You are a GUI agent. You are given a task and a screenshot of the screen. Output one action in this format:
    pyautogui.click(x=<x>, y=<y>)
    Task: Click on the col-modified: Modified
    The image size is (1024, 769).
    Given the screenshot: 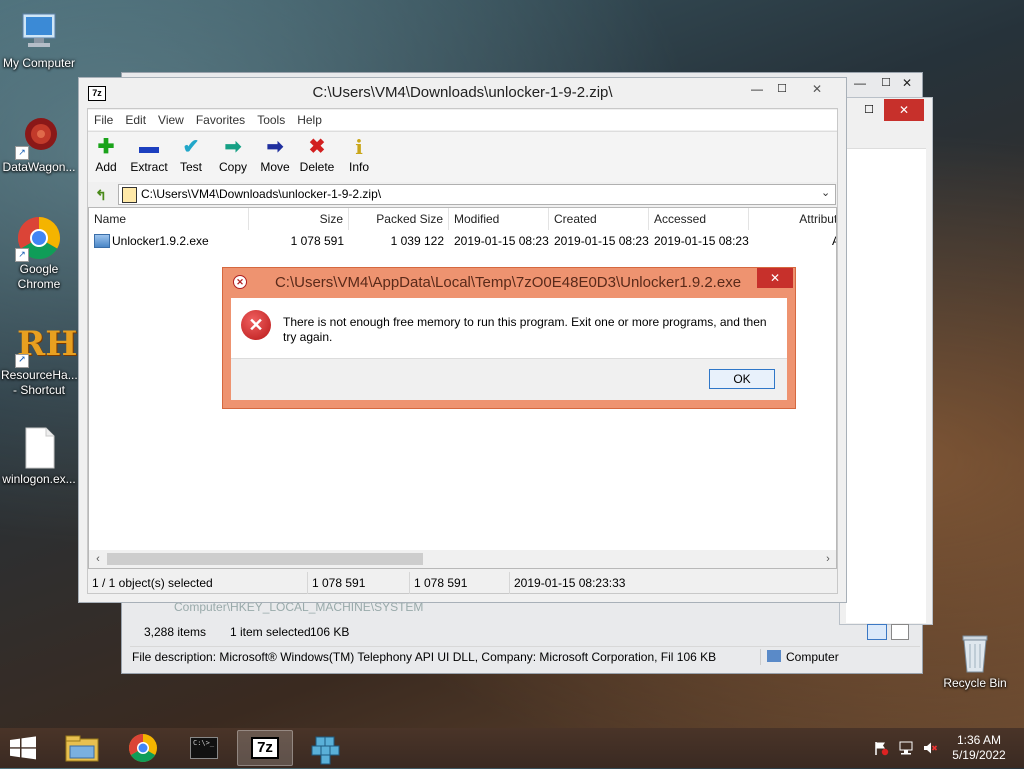 What is the action you would take?
    pyautogui.click(x=499, y=219)
    